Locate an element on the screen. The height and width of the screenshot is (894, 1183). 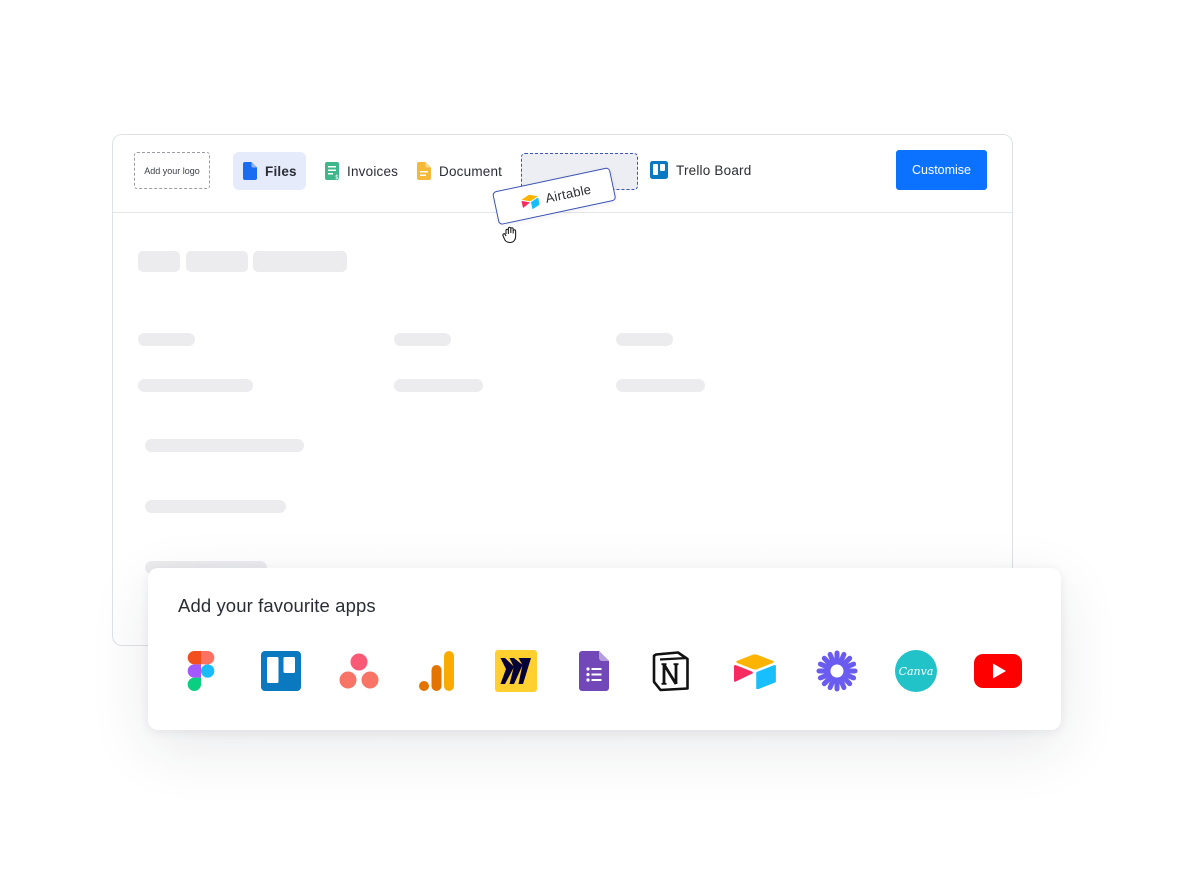
youtube-app is located at coordinates (998, 671).